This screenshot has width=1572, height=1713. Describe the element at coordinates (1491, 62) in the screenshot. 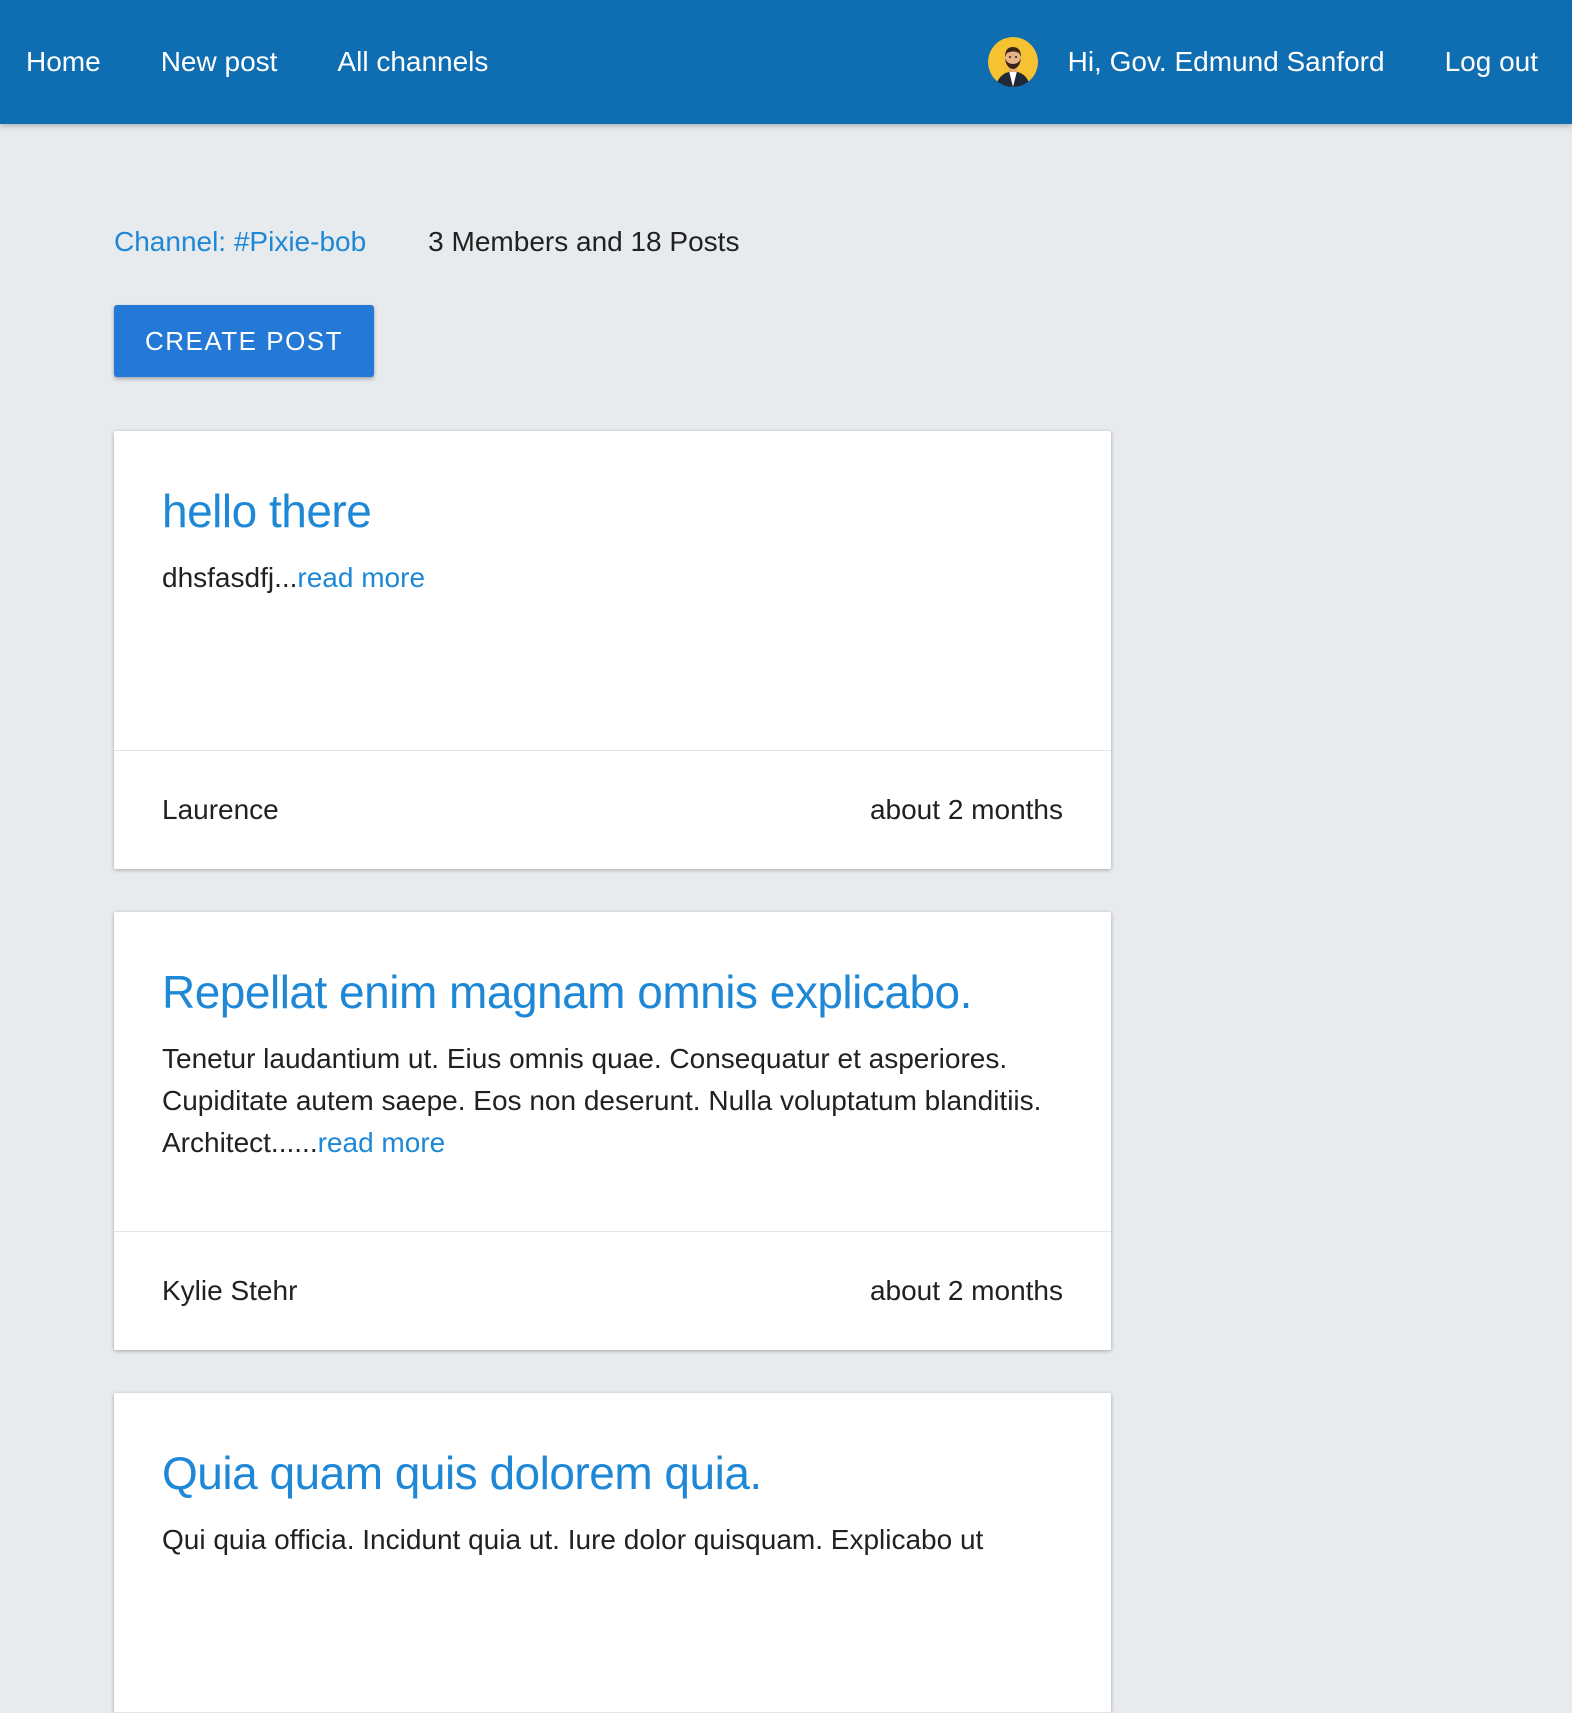

I see `logout-link: Log out` at that location.